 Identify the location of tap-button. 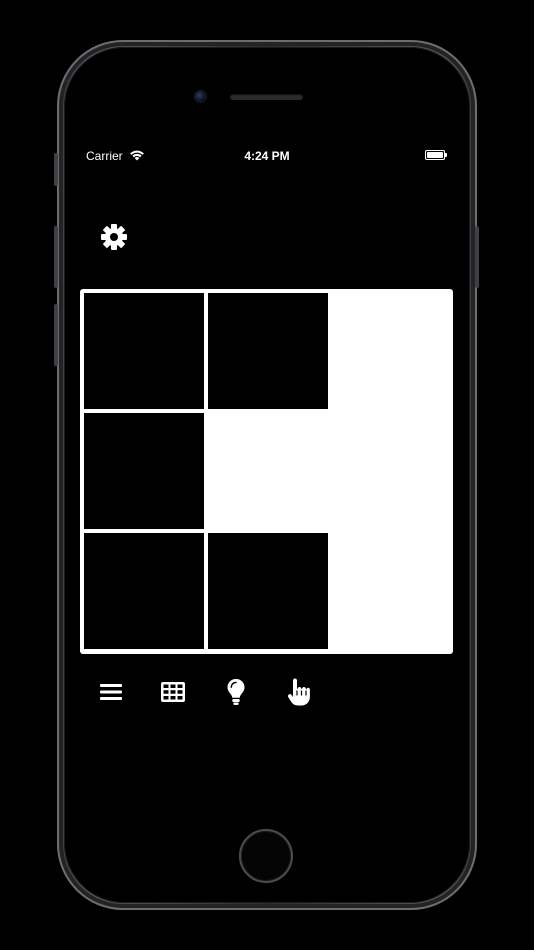
(299, 692).